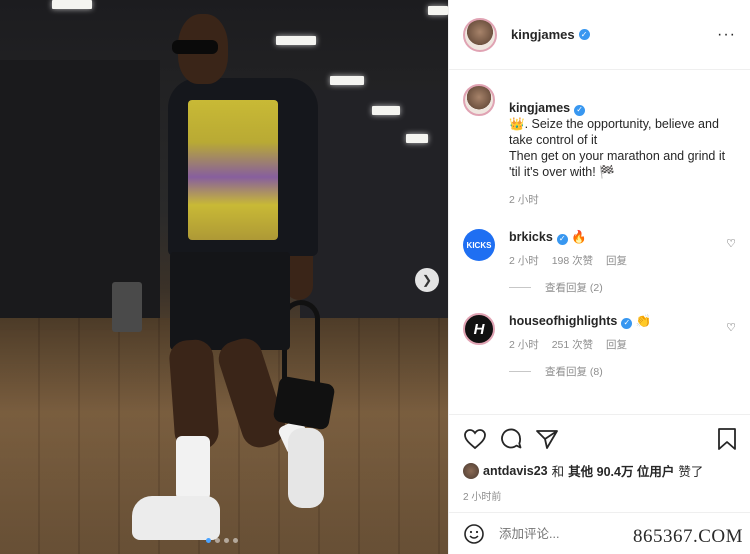 This screenshot has width=750, height=554. Describe the element at coordinates (572, 345) in the screenshot. I see `comment-likes: 251 次赞` at that location.